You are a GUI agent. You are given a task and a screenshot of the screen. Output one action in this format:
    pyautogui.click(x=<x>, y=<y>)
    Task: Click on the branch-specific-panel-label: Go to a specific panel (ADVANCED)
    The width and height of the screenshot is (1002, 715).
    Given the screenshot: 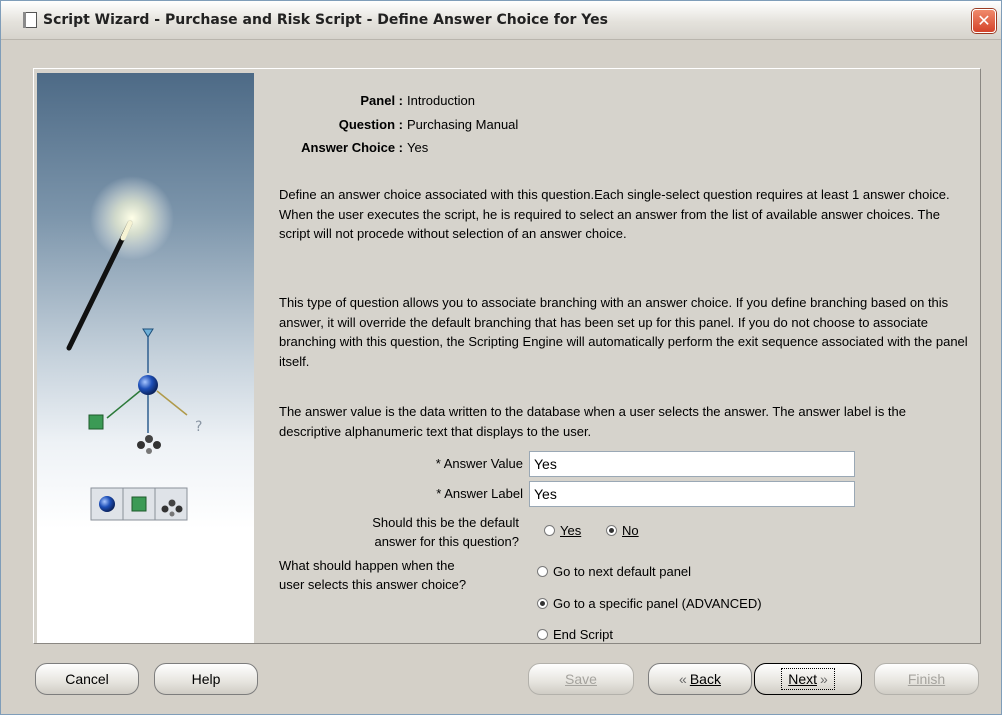 What is the action you would take?
    pyautogui.click(x=657, y=603)
    